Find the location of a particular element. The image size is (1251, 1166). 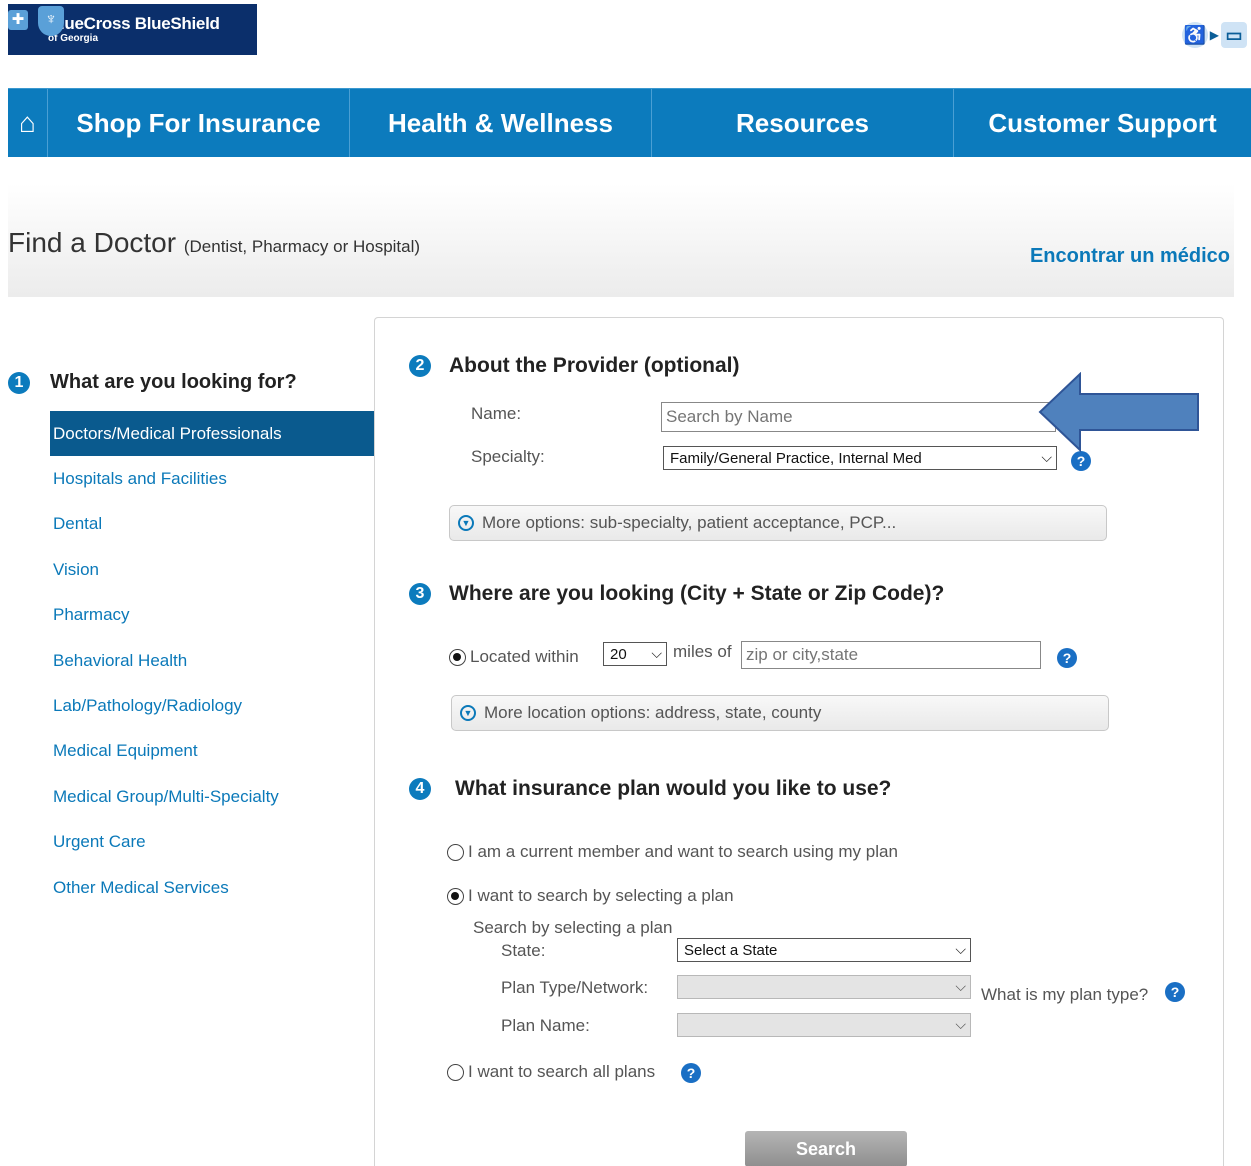

nav-resources: Resources is located at coordinates (803, 123).